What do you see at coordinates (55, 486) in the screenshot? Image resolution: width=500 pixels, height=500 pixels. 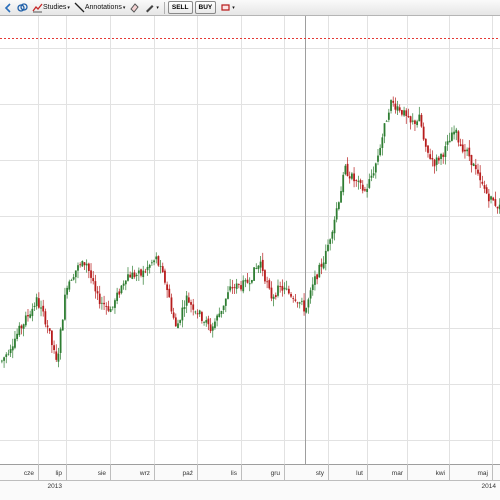 I see `x-year-label: 2013` at bounding box center [55, 486].